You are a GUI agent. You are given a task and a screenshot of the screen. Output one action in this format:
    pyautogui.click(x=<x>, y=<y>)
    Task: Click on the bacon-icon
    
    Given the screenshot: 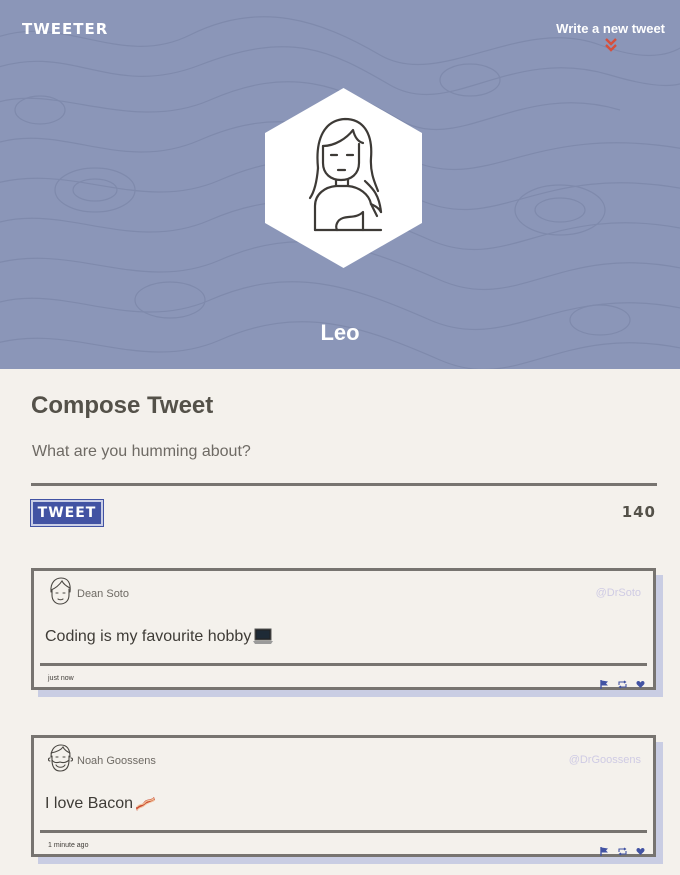 What is the action you would take?
    pyautogui.click(x=146, y=804)
    